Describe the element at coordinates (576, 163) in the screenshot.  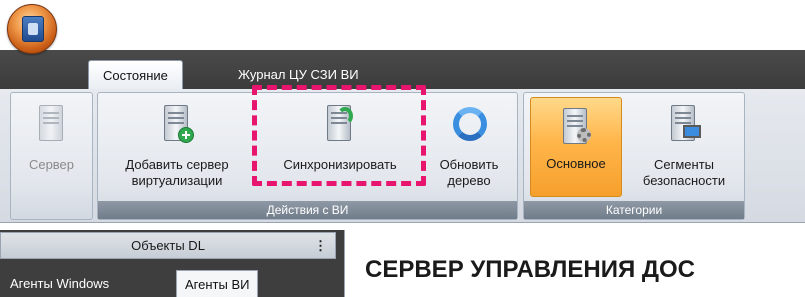
I see `main-category-label: Основное` at that location.